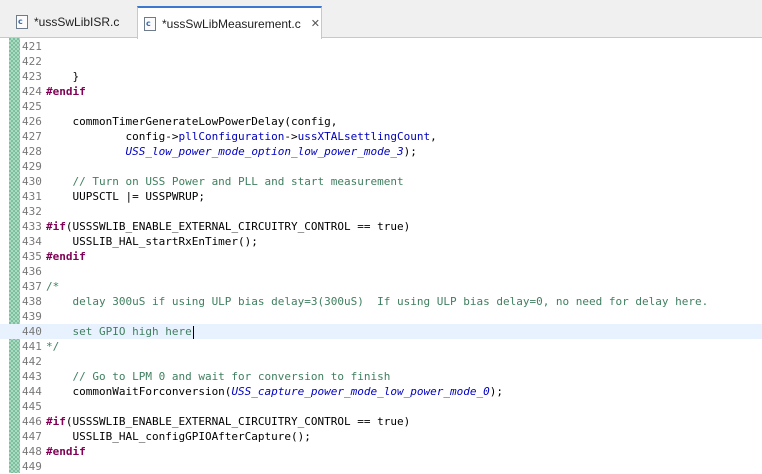  I want to click on code-token: ->, so click(291, 136).